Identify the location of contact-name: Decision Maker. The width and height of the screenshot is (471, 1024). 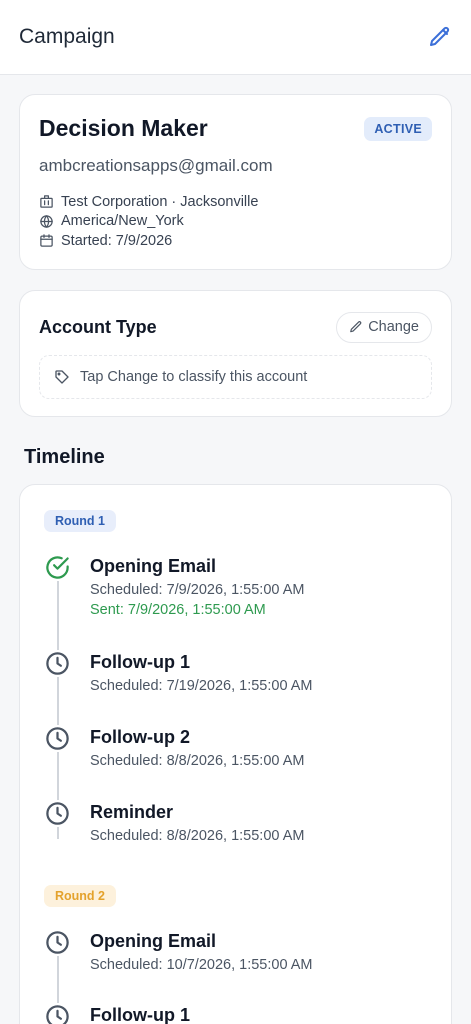
(123, 128).